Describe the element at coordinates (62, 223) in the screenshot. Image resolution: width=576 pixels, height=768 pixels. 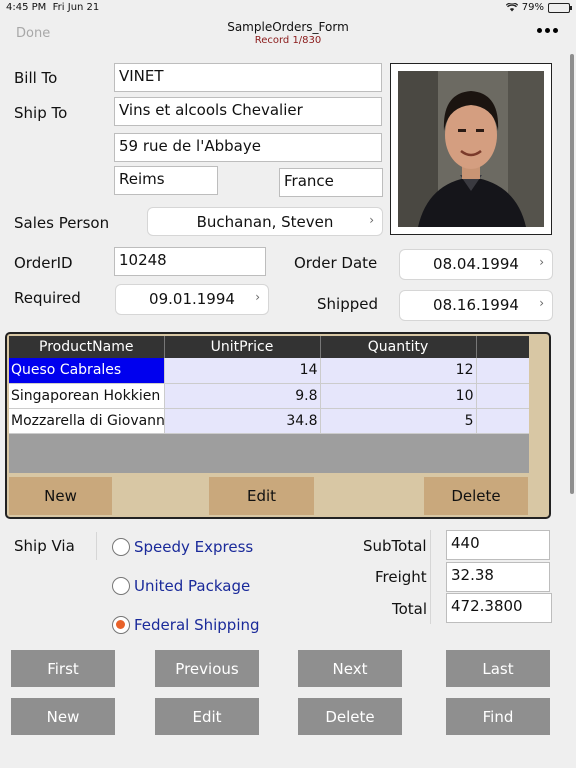
I see `sales-person-label: Sales Person` at that location.